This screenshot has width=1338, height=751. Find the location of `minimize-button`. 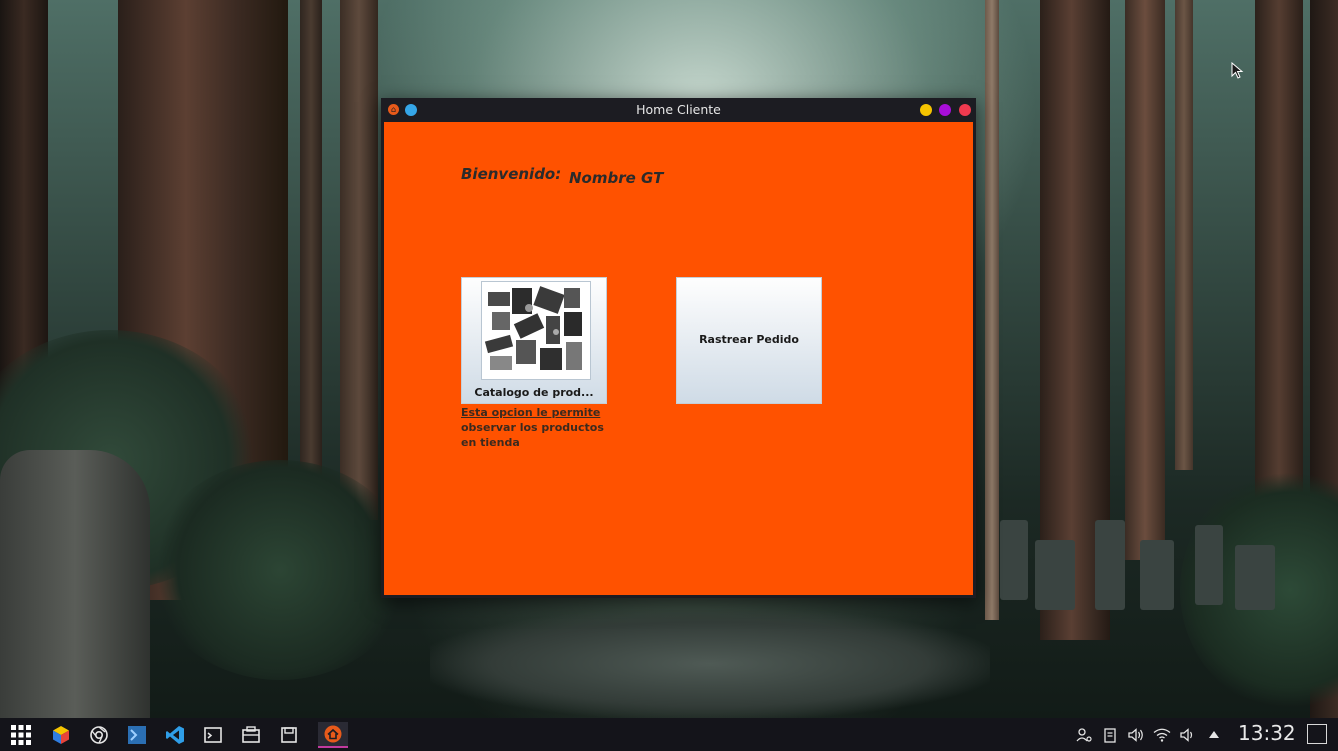

minimize-button is located at coordinates (926, 110).